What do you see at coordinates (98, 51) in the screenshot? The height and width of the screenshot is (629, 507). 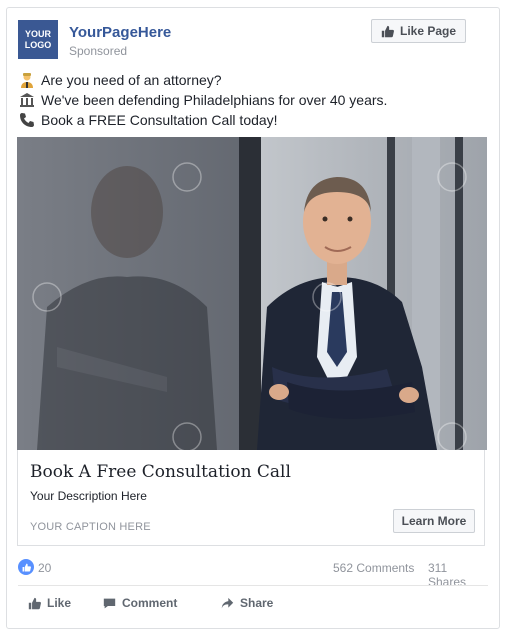 I see `sponsored-label: Sponsored` at bounding box center [98, 51].